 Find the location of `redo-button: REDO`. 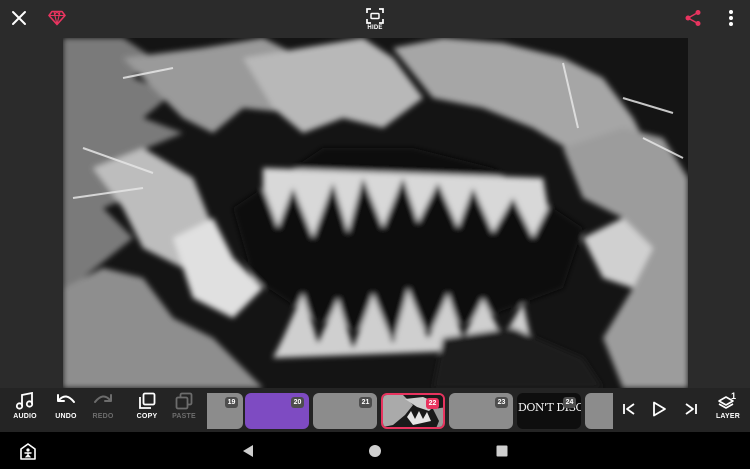

redo-button: REDO is located at coordinates (103, 411).